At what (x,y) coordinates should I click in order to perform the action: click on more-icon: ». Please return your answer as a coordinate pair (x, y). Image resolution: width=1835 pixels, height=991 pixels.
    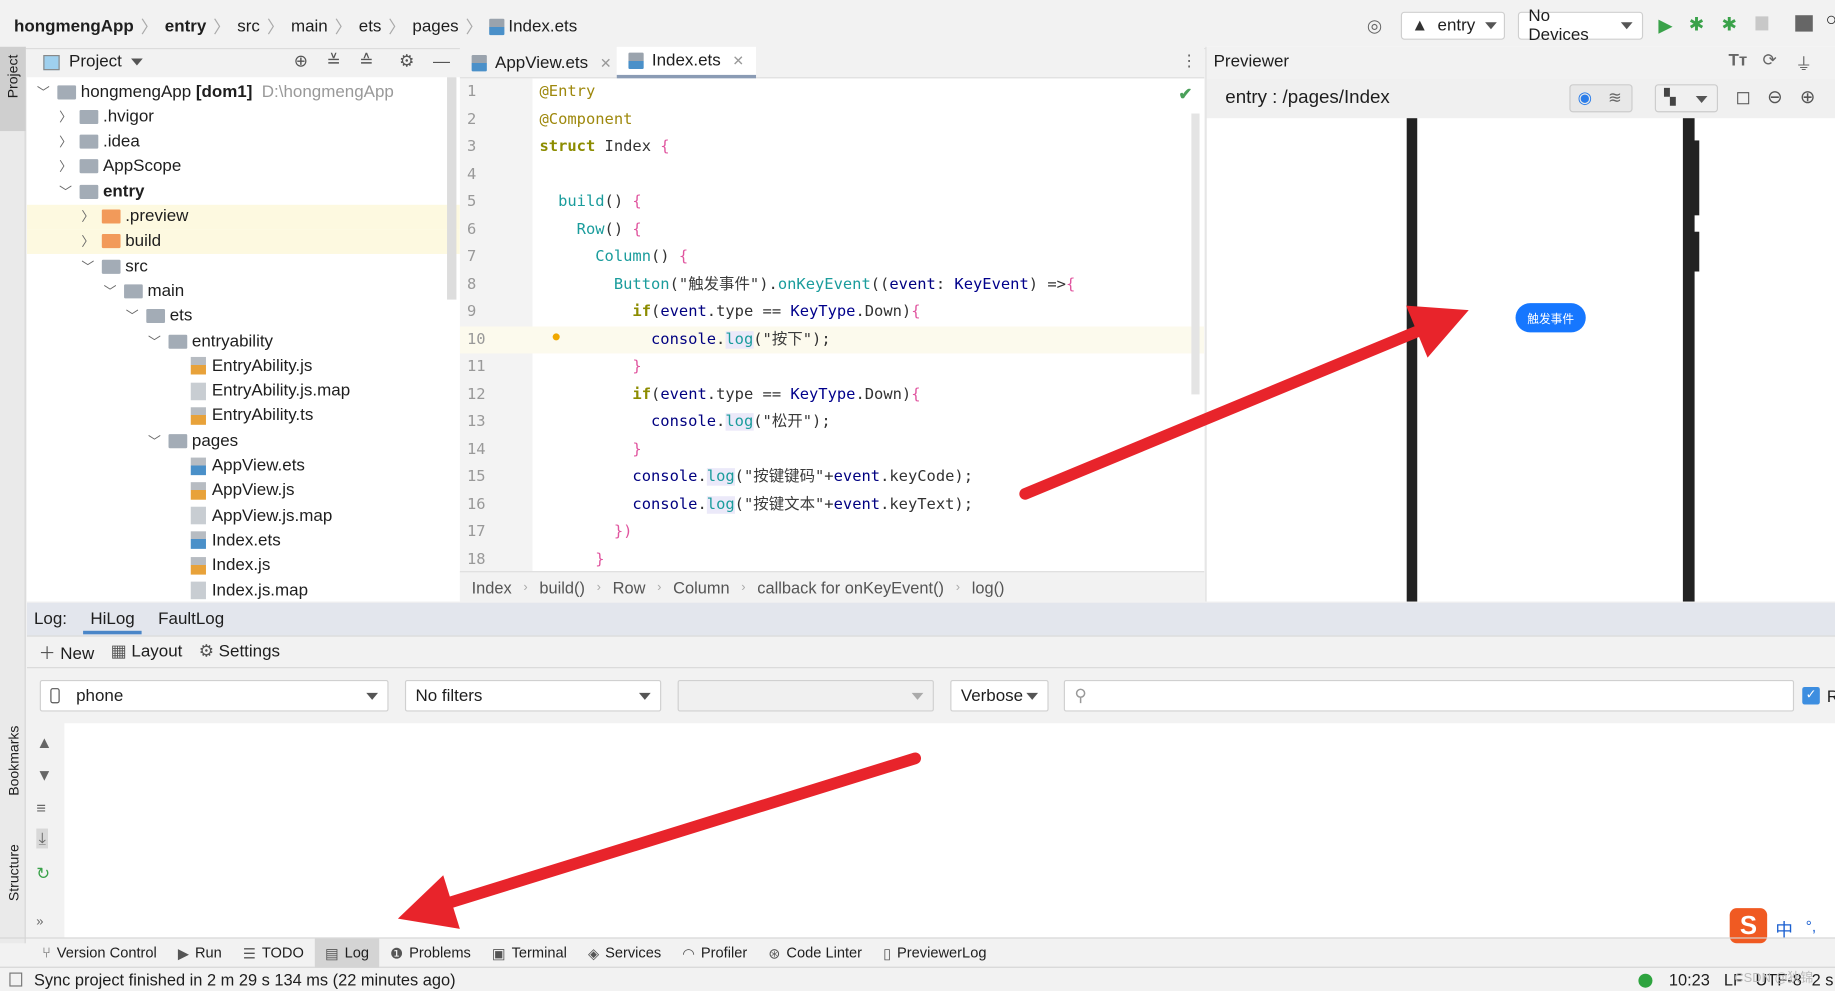
    Looking at the image, I should click on (39, 922).